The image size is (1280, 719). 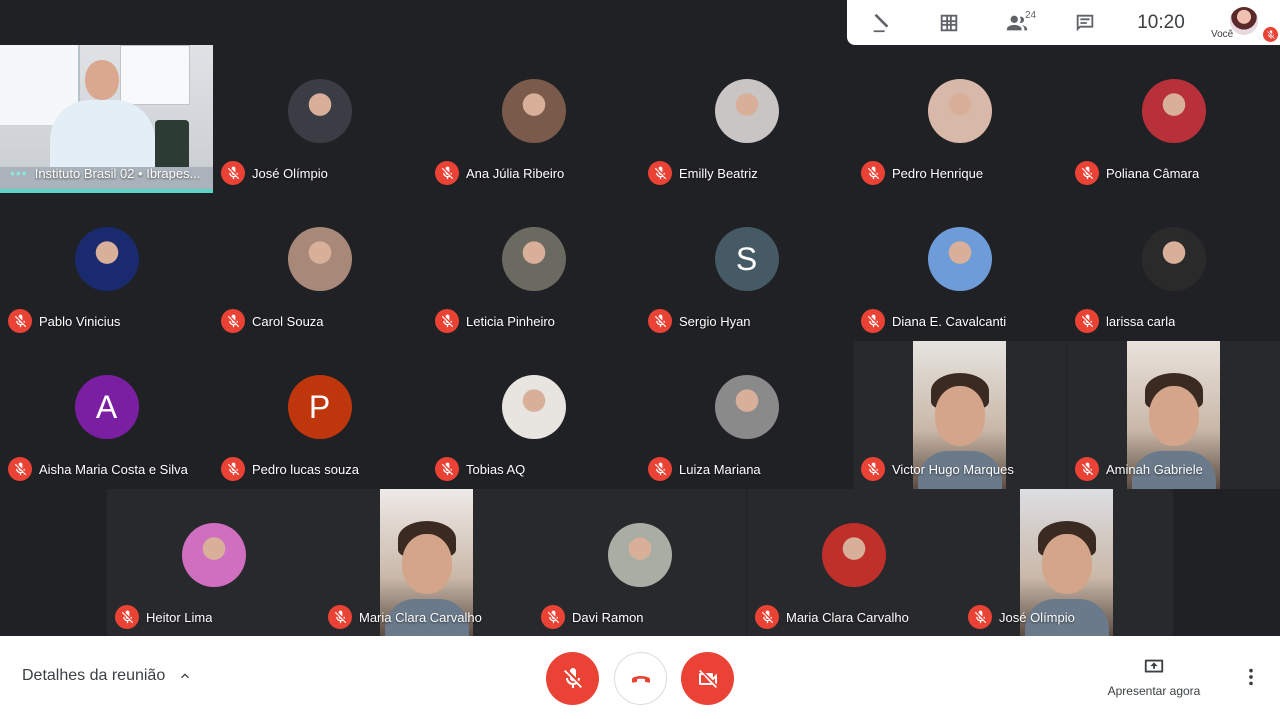 What do you see at coordinates (290, 469) in the screenshot?
I see `participant-name-row: Pedro lucas souza` at bounding box center [290, 469].